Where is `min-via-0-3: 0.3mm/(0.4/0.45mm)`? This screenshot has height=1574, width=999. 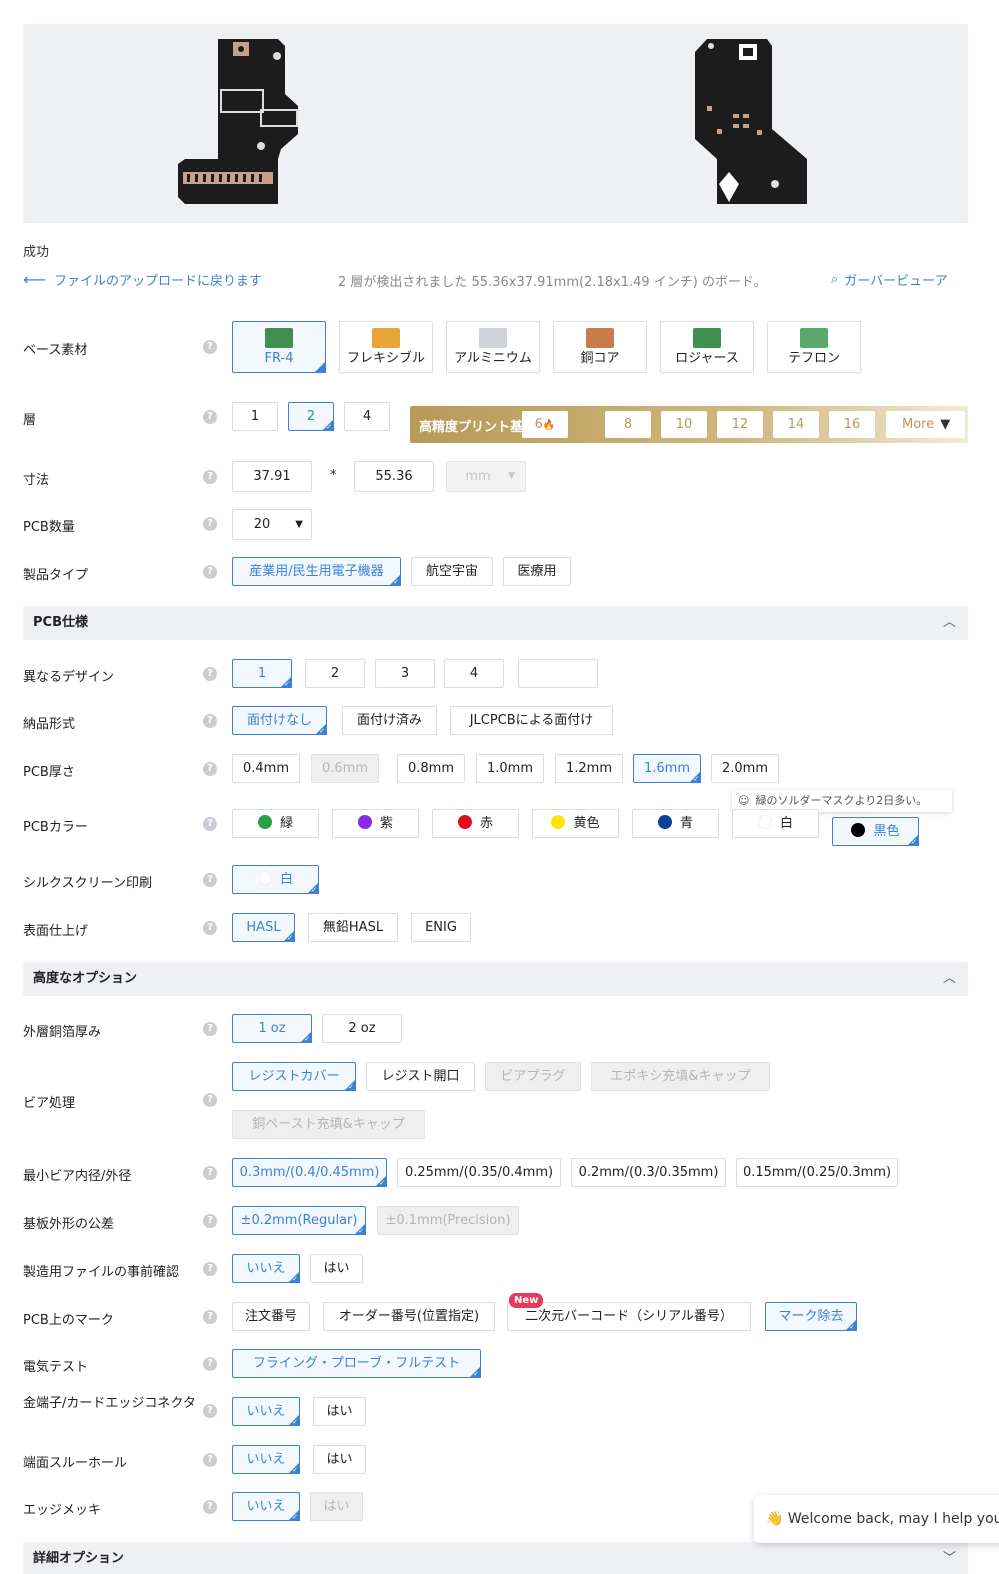
min-via-0-3: 0.3mm/(0.4/0.45mm) is located at coordinates (309, 1173).